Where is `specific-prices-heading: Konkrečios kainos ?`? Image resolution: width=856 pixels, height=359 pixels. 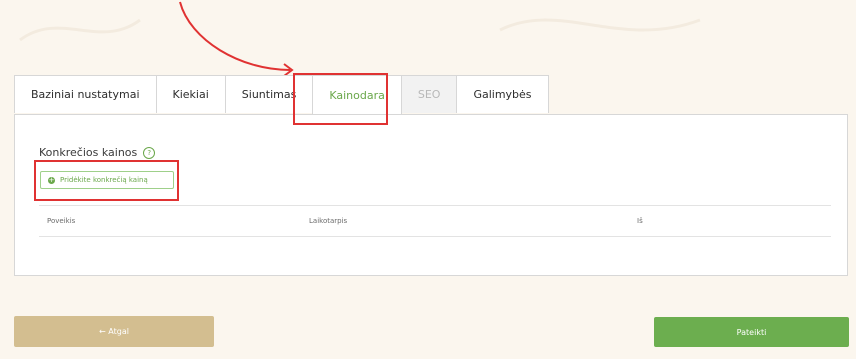 specific-prices-heading: Konkrečios kainos ? is located at coordinates (97, 152).